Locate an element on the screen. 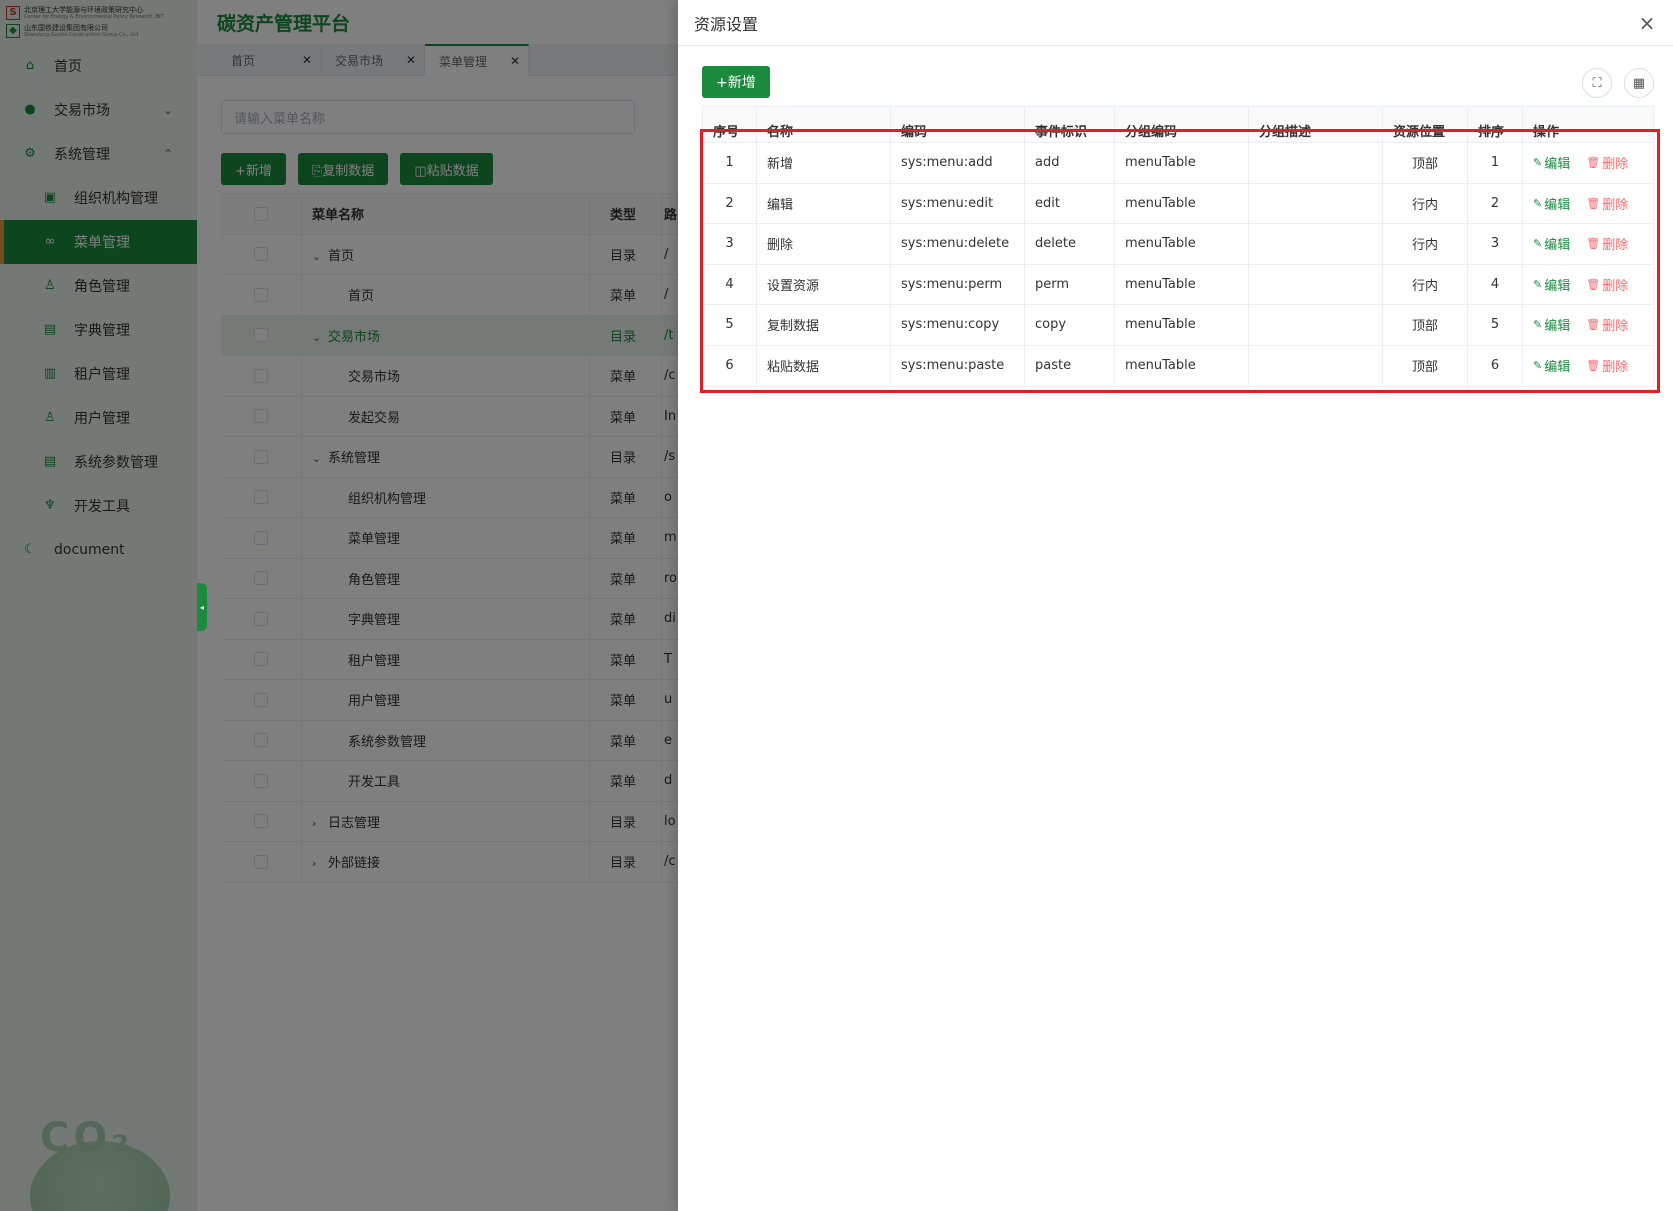 This screenshot has height=1211, width=1673. cell-no: 2 is located at coordinates (730, 203).